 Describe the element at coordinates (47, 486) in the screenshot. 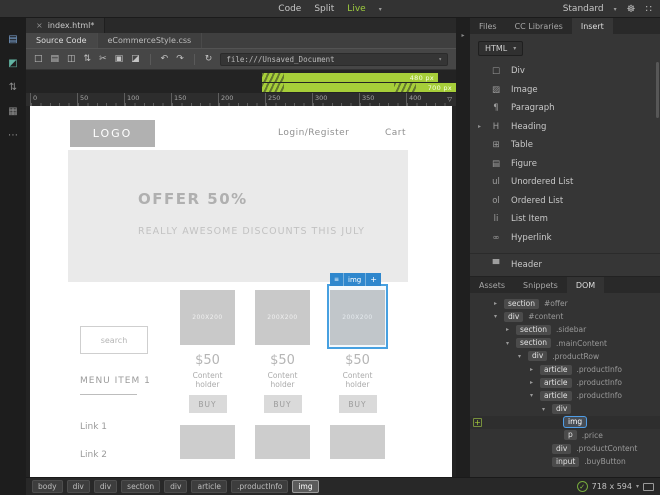

I see `tag-selector-body: body` at that location.